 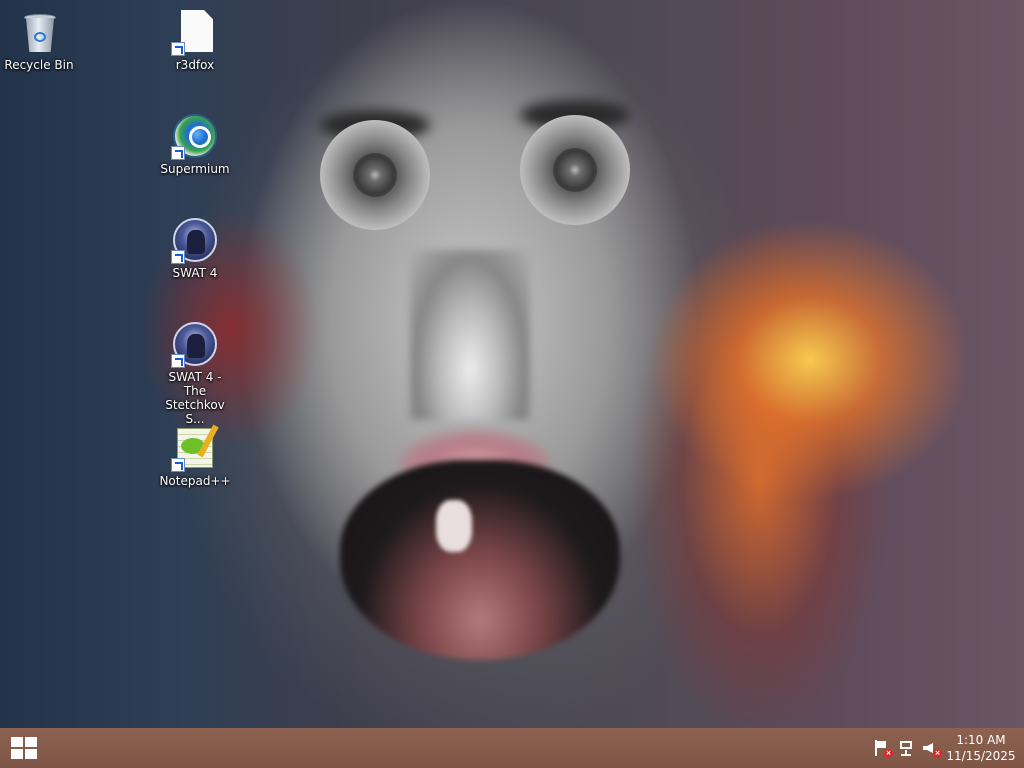 I want to click on taskbar-clock: 1:10 AM 11/15/2025, so click(x=981, y=748).